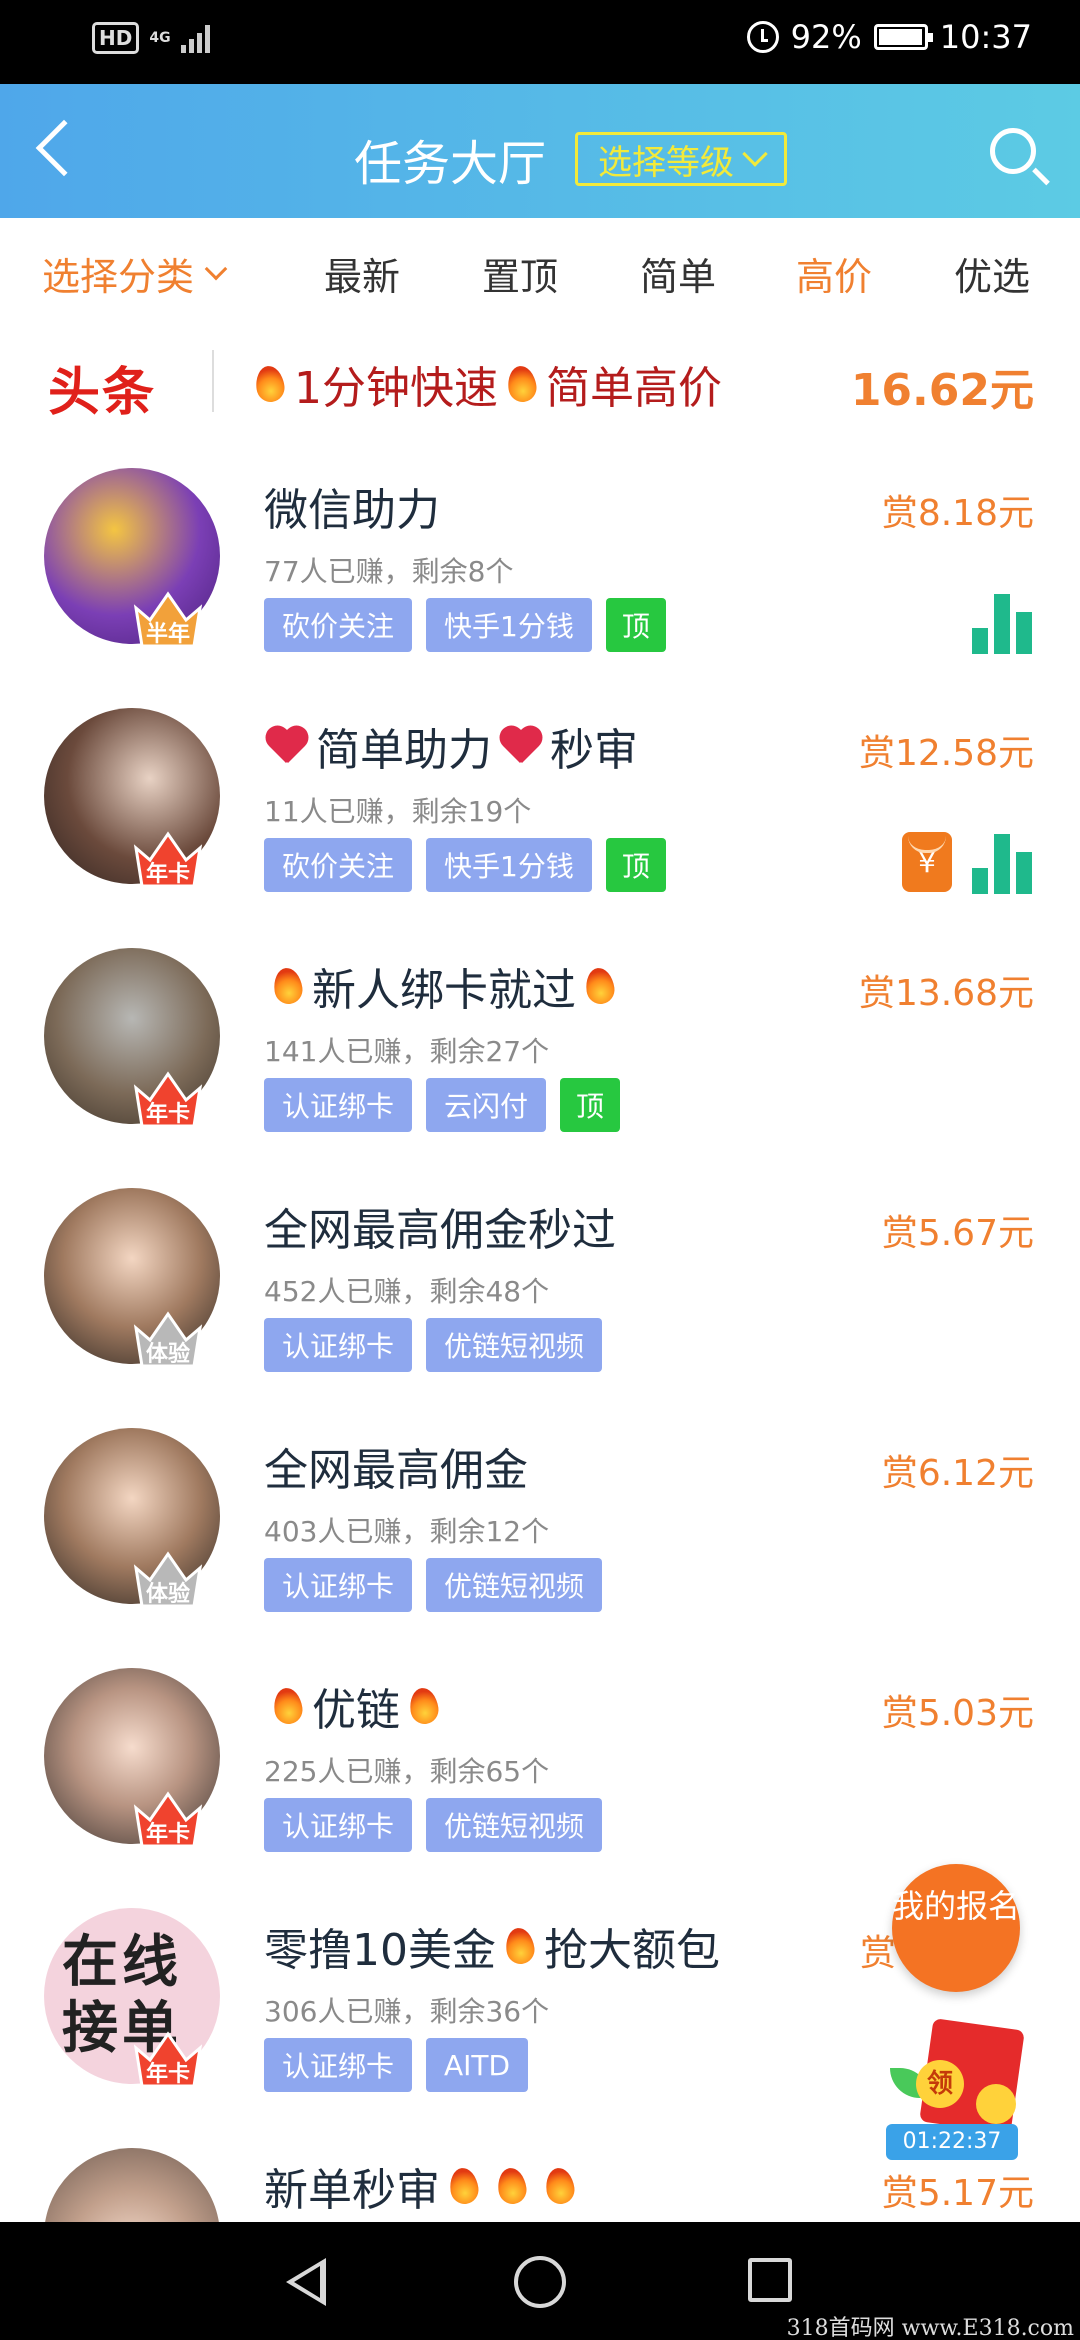  What do you see at coordinates (64, 148) in the screenshot?
I see `back-icon` at bounding box center [64, 148].